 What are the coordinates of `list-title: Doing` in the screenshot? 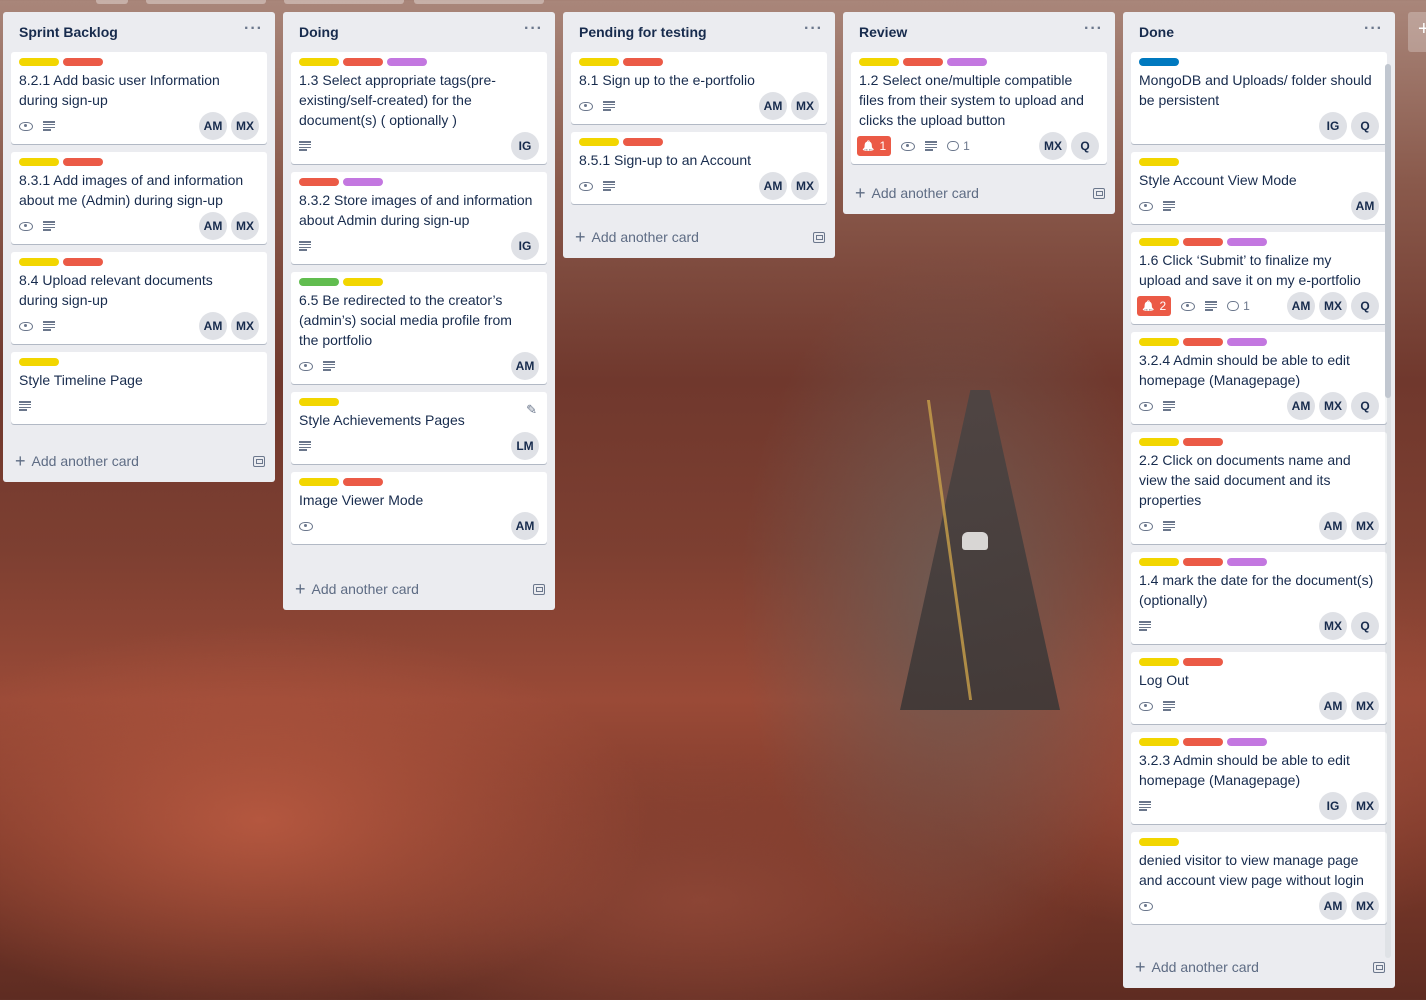 It's located at (319, 32).